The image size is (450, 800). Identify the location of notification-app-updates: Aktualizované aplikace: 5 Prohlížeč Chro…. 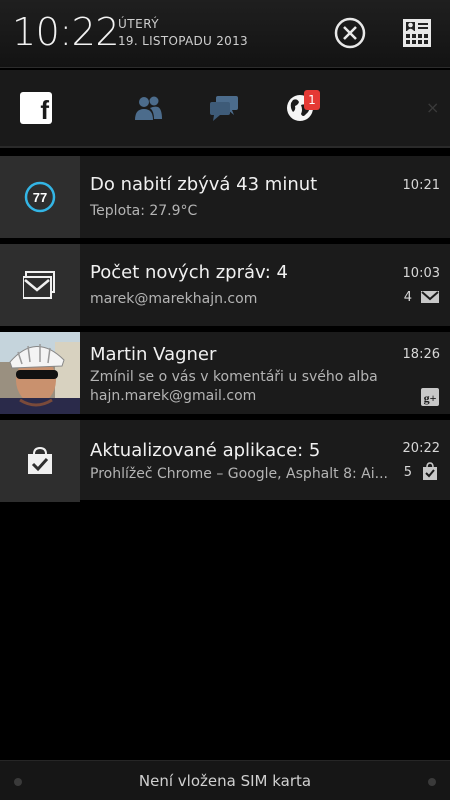
(225, 461).